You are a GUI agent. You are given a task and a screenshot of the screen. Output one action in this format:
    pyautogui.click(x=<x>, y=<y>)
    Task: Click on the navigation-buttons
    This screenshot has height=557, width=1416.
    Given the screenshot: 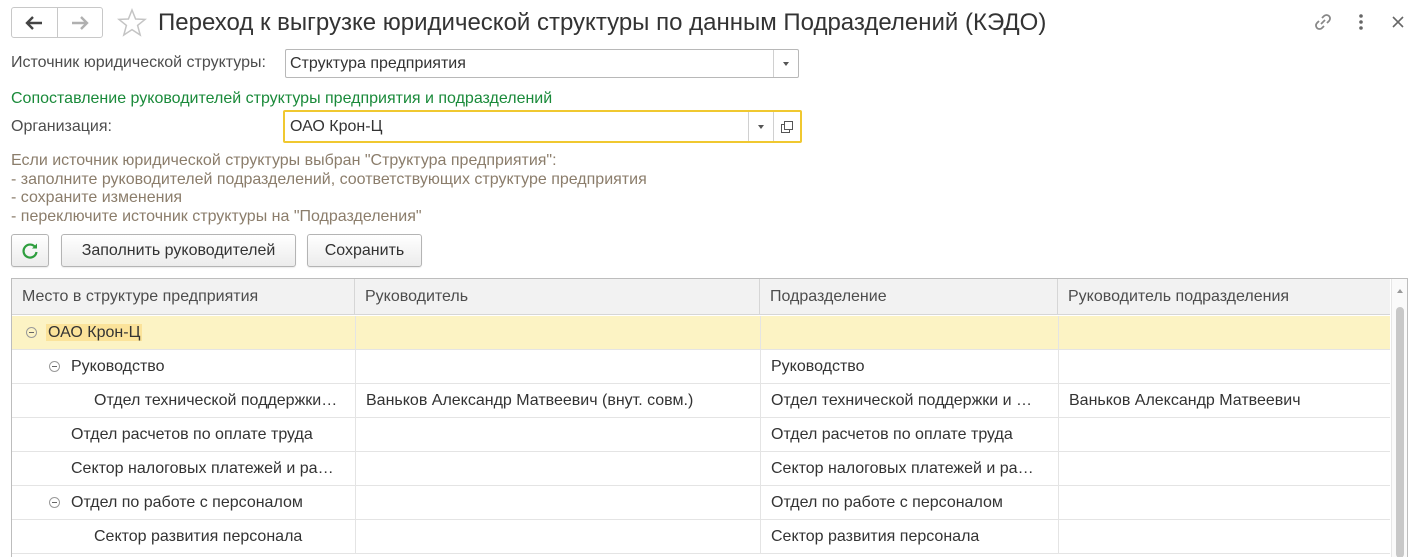 What is the action you would take?
    pyautogui.click(x=57, y=22)
    